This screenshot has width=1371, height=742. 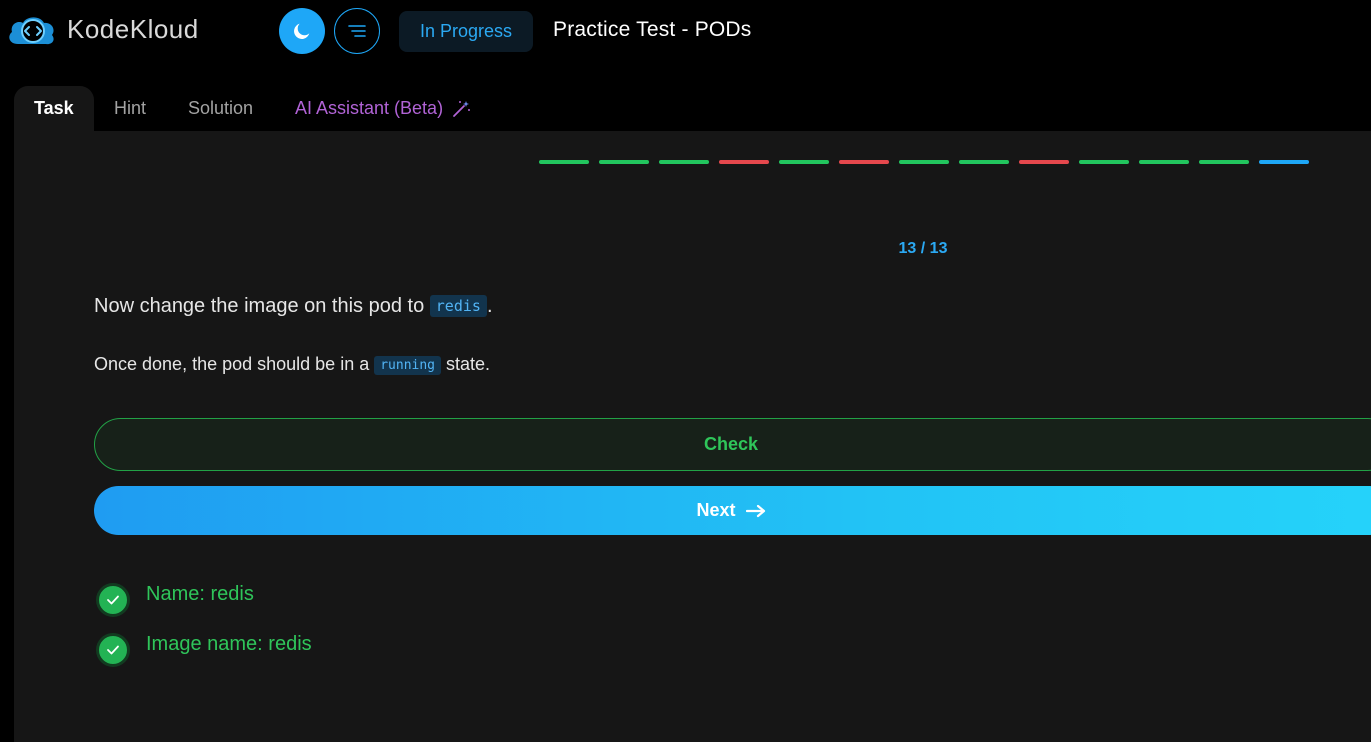 What do you see at coordinates (466, 364) in the screenshot?
I see `subtext-suffix: state.` at bounding box center [466, 364].